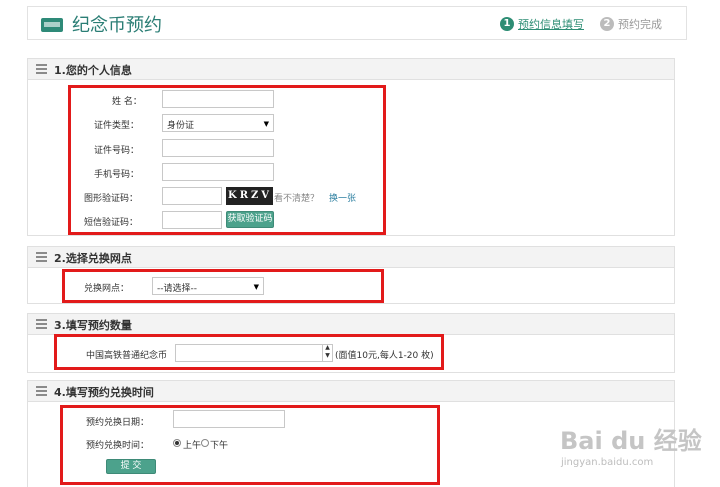 This screenshot has height=487, width=720. I want to click on step-2: 2 预约完成, so click(631, 24).